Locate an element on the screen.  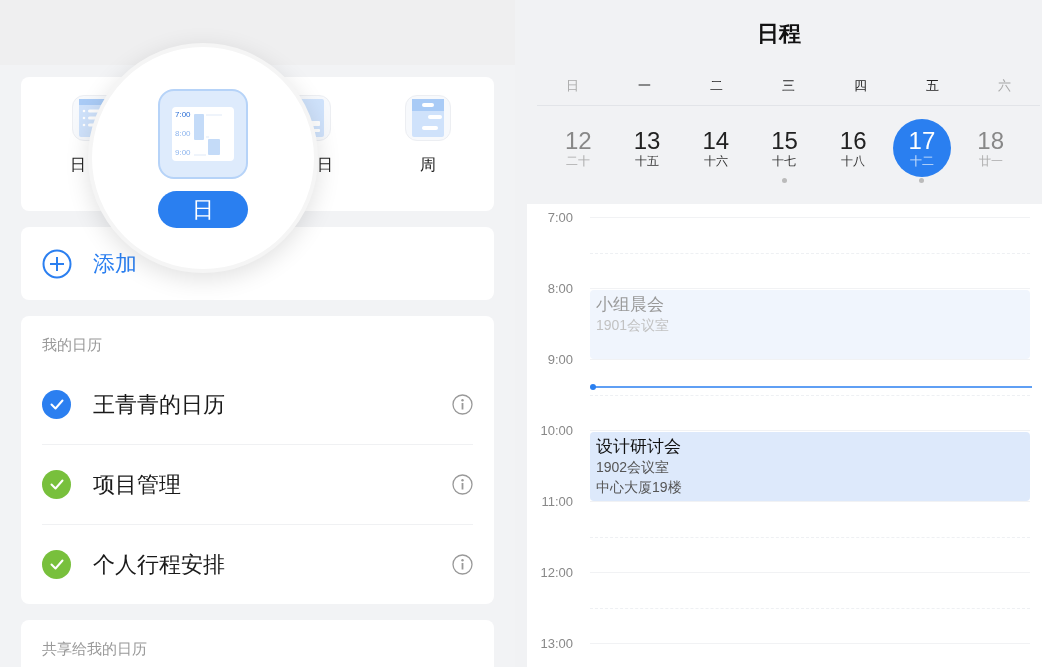
date-cell: 15 十七 is located at coordinates (784, 152).